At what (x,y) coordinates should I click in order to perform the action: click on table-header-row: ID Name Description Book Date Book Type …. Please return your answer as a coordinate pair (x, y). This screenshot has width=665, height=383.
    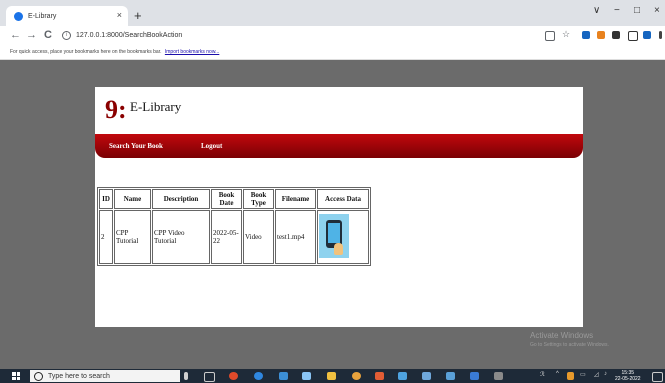
    Looking at the image, I should click on (234, 199).